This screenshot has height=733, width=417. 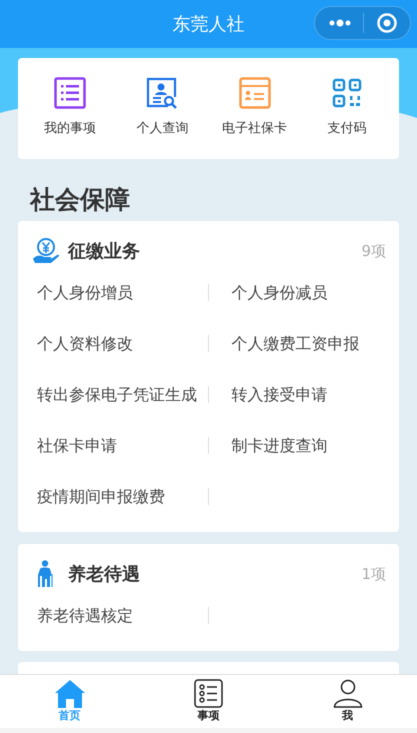 What do you see at coordinates (347, 93) in the screenshot?
I see `qr-code-icon` at bounding box center [347, 93].